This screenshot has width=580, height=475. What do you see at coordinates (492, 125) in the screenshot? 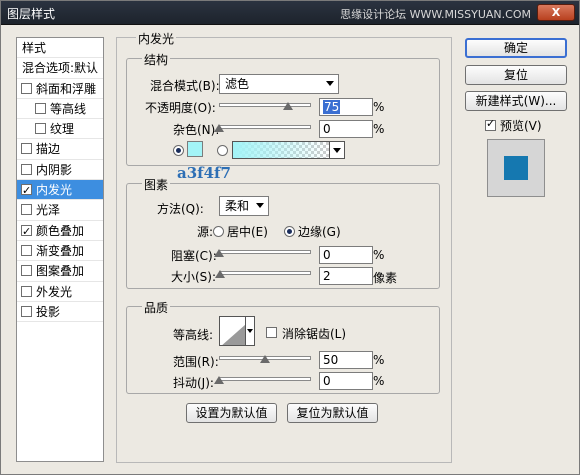
I see `preview-checkbox` at bounding box center [492, 125].